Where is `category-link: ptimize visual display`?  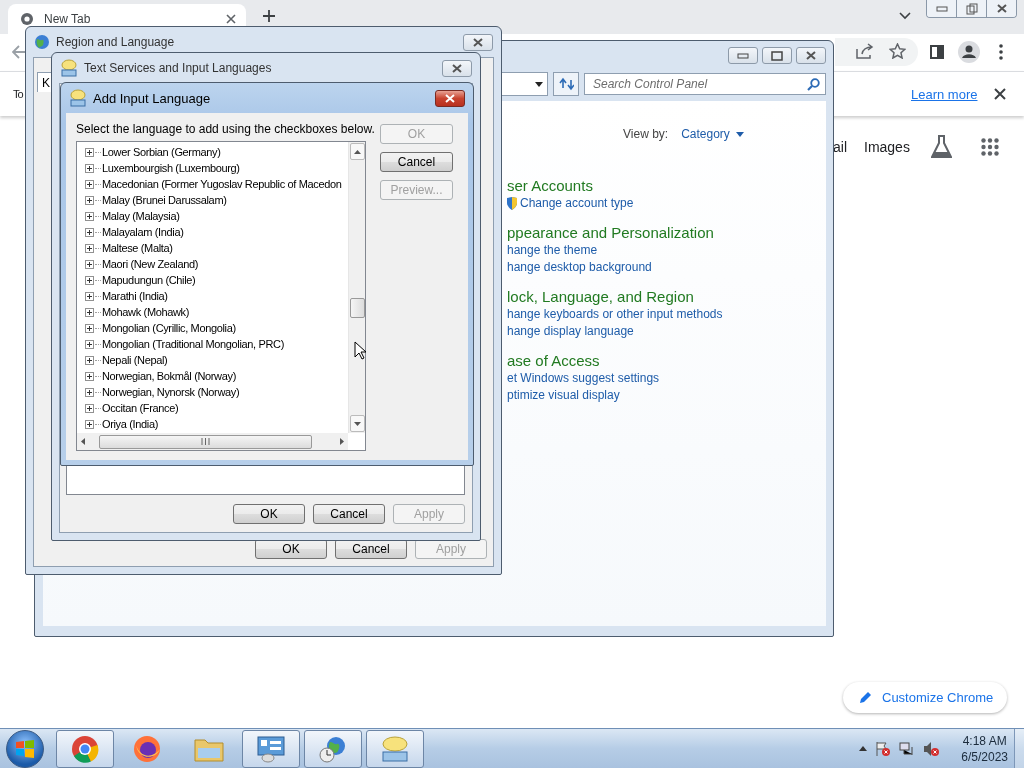 category-link: ptimize visual display is located at coordinates (666, 395).